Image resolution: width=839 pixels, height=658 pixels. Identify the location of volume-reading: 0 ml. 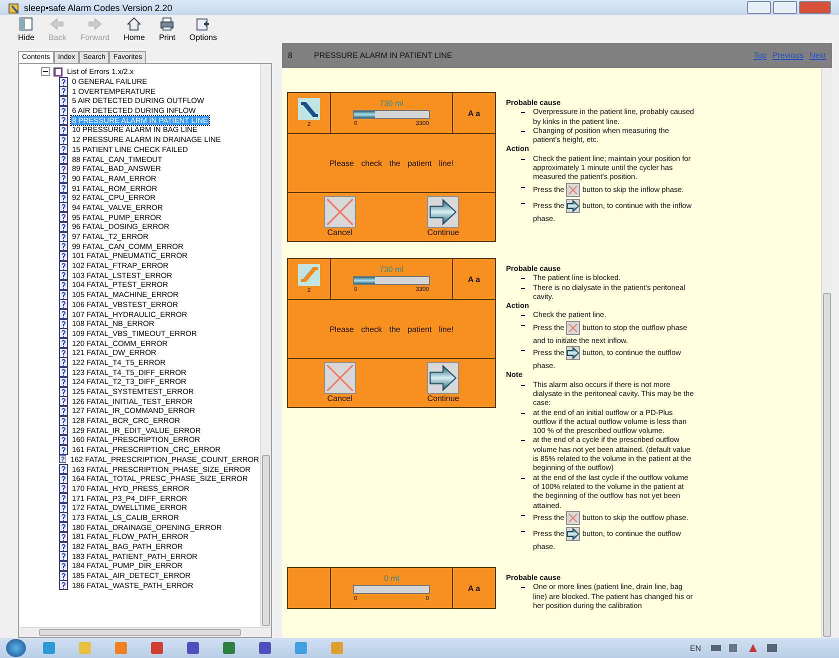
(392, 579).